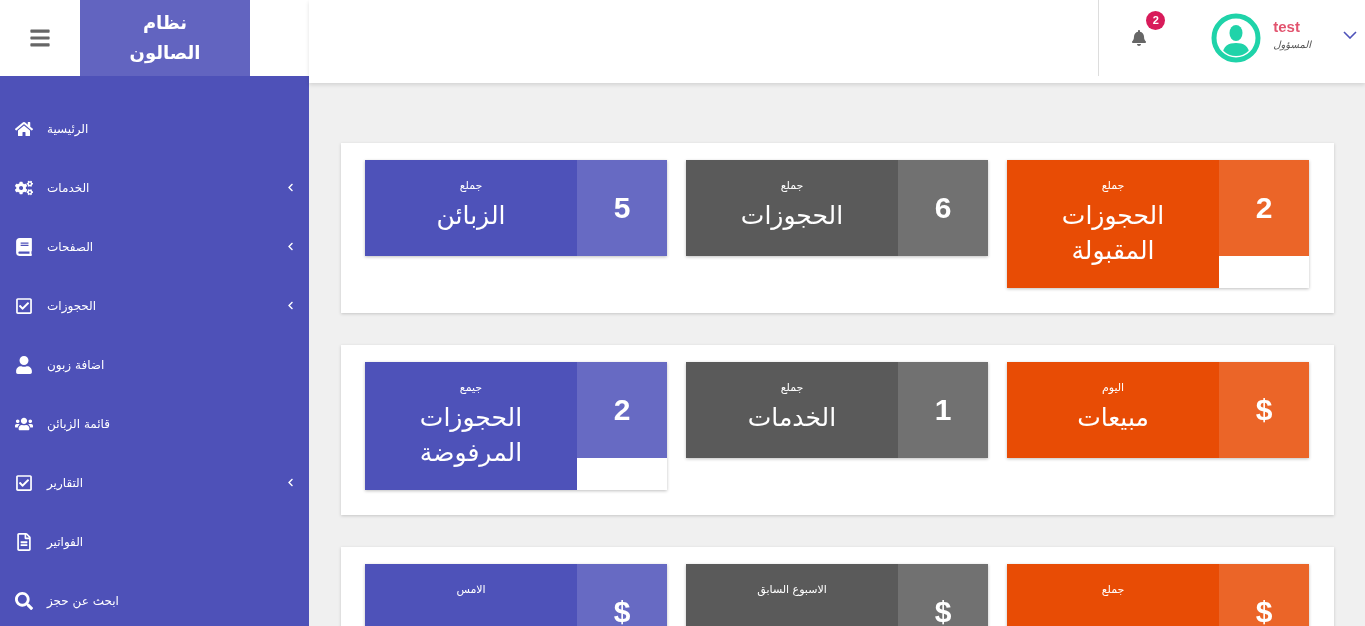 The height and width of the screenshot is (626, 1365). Describe the element at coordinates (792, 418) in the screenshot. I see `stat-title: الخدمات` at that location.